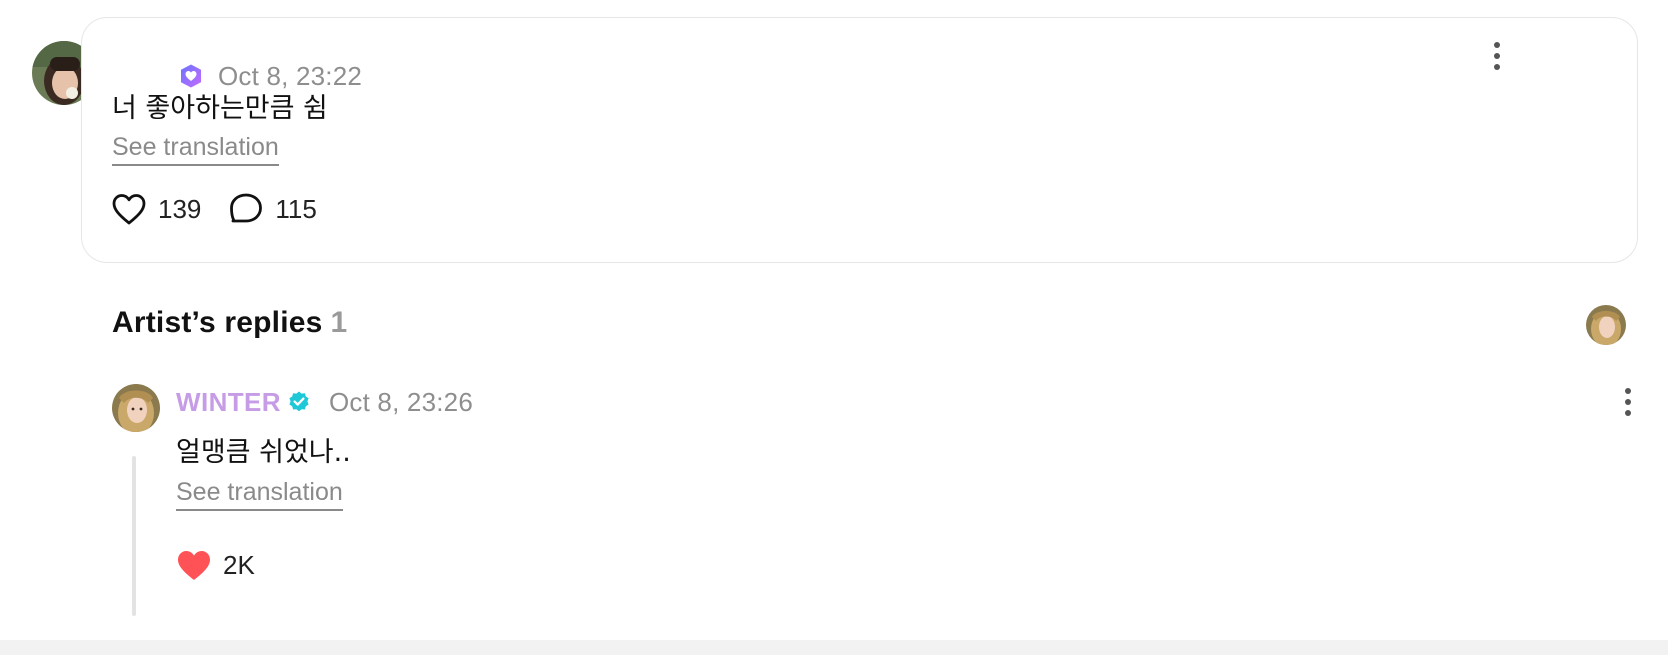  I want to click on post-comment-count: 115, so click(296, 208).